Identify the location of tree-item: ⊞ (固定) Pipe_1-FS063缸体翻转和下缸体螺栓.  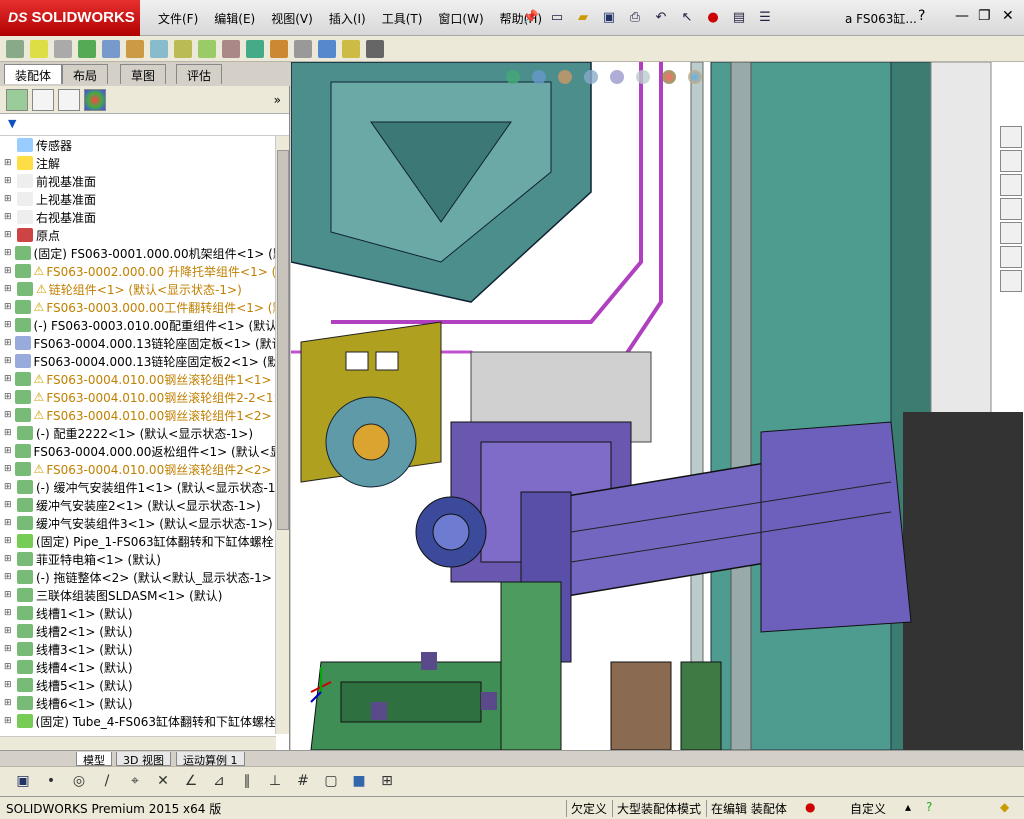
(138, 541).